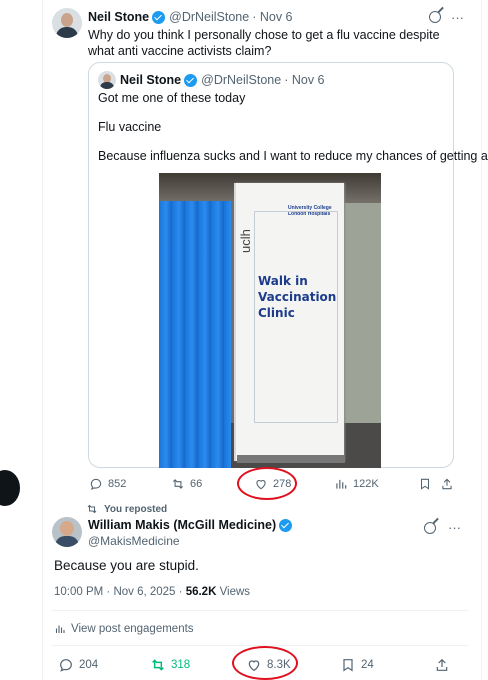 The width and height of the screenshot is (488, 680). What do you see at coordinates (130, 127) in the screenshot?
I see `quote-line: Flu vaccine` at bounding box center [130, 127].